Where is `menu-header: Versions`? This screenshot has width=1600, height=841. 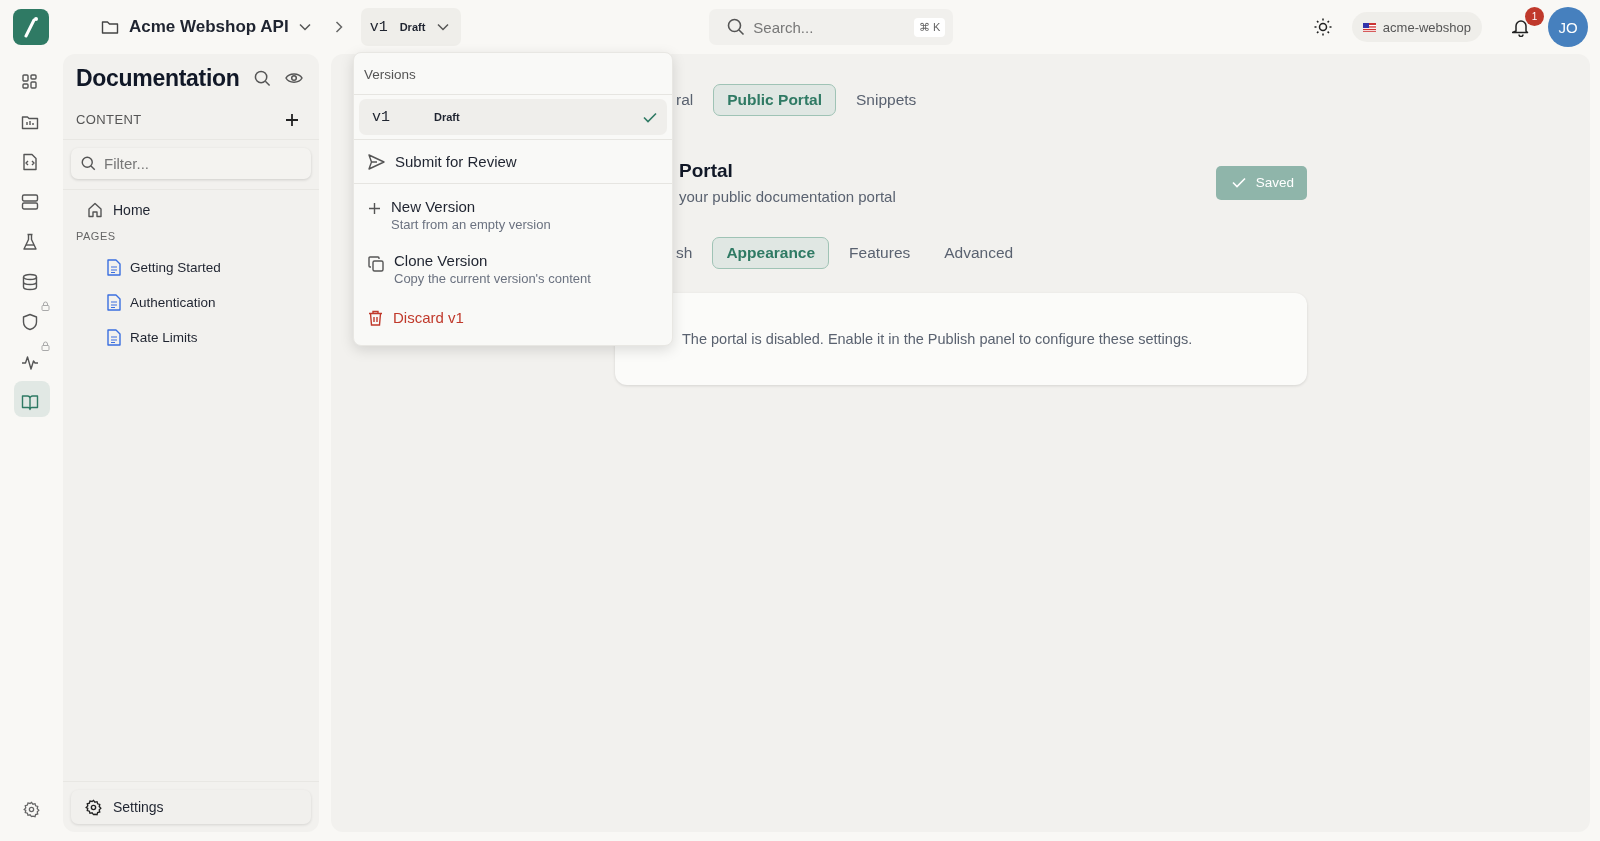
menu-header: Versions is located at coordinates (513, 74).